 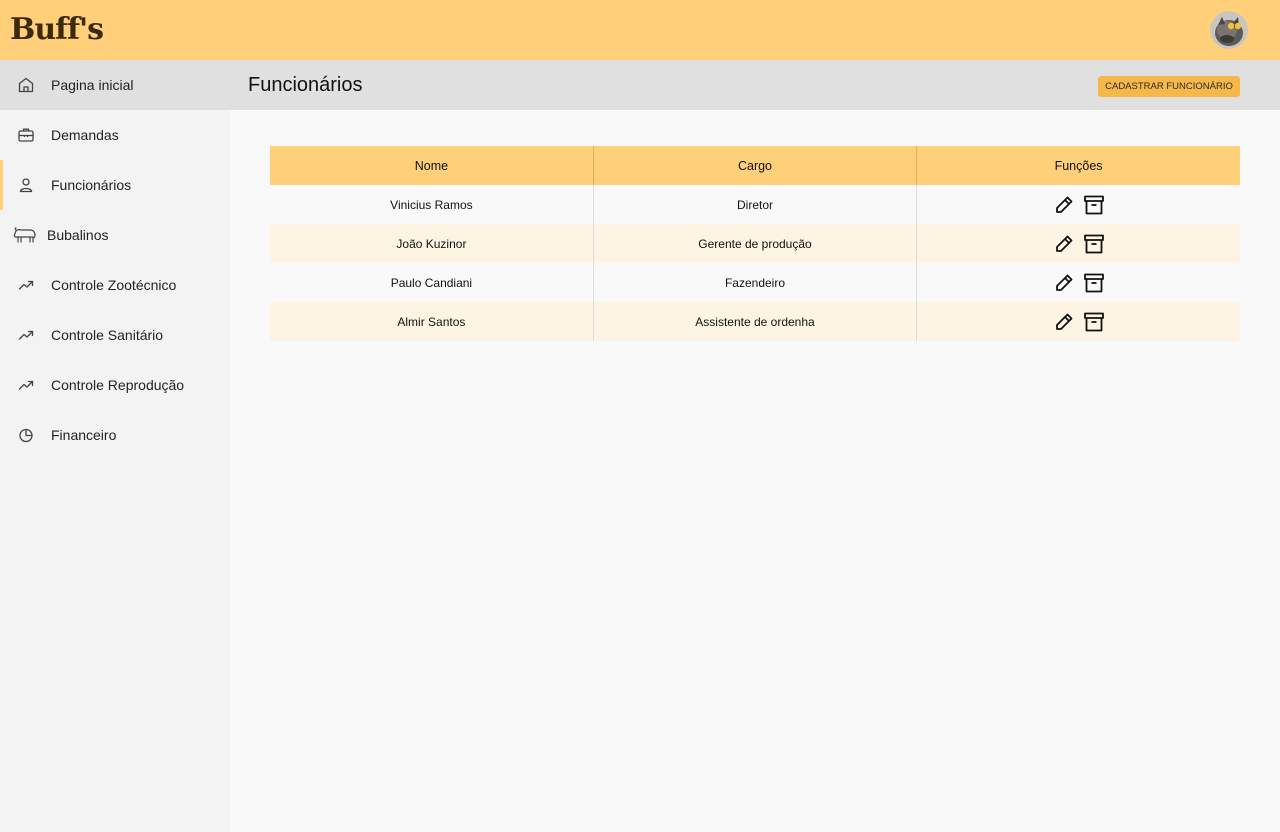 I want to click on app-logo: Buff's, so click(x=57, y=30).